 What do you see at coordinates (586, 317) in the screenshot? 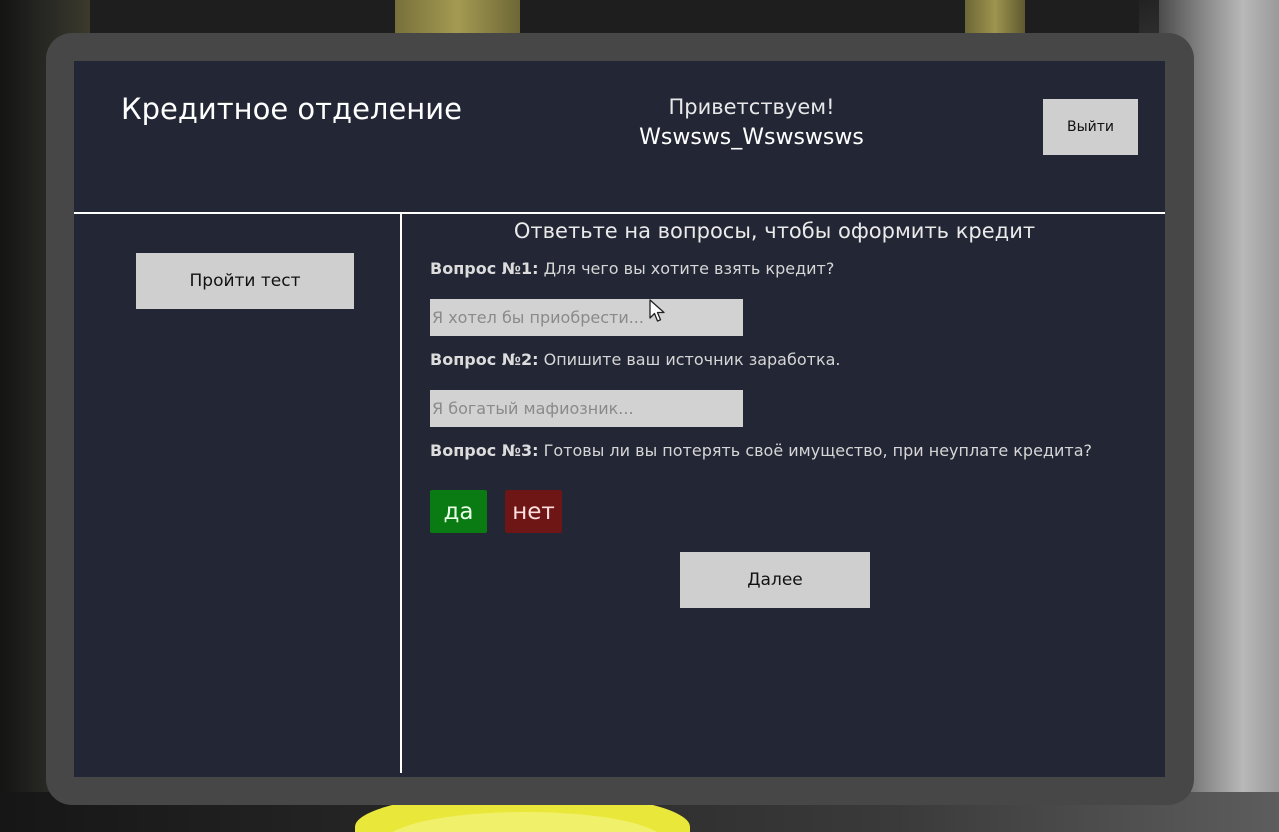
I see `question-1-input` at bounding box center [586, 317].